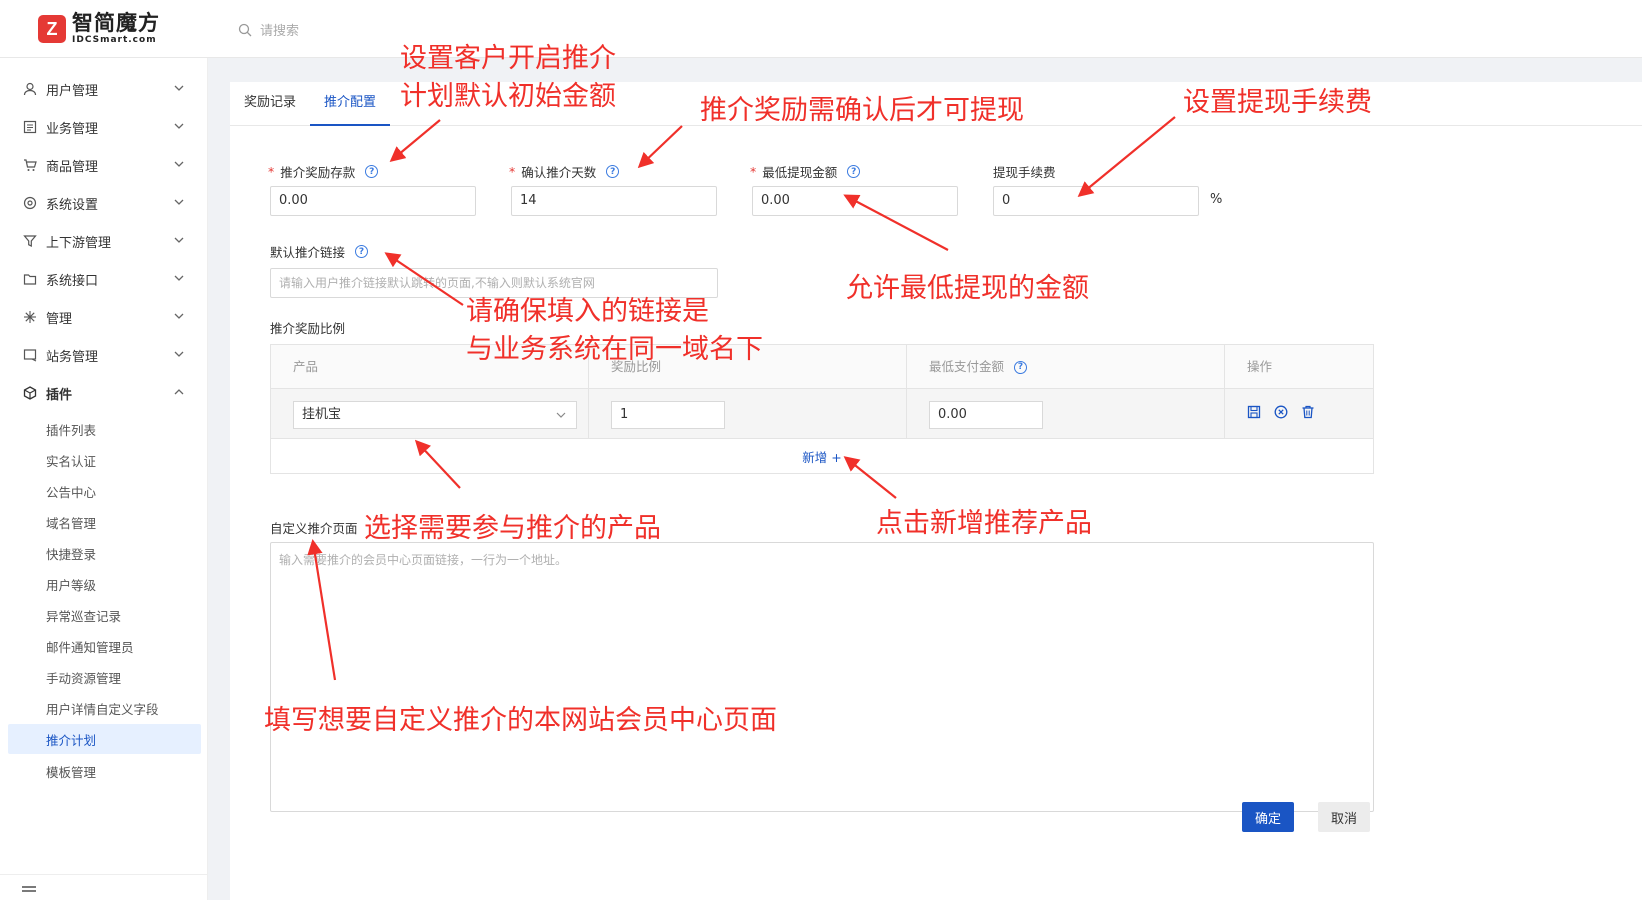 The width and height of the screenshot is (1642, 900). I want to click on logo: Z 智简魔方 IDCSmart.com, so click(99, 29).